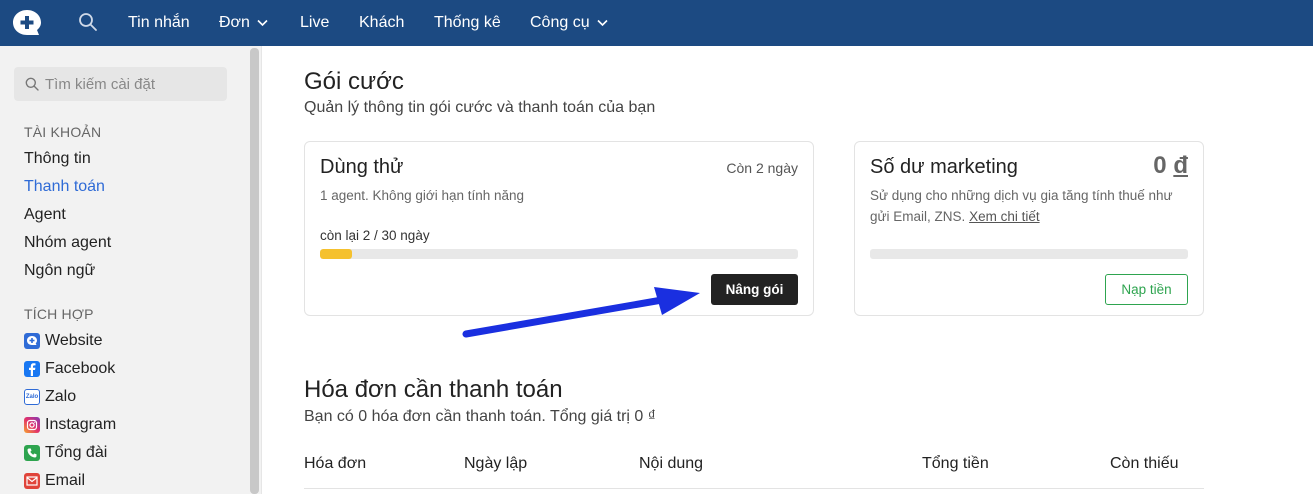 The width and height of the screenshot is (1313, 494). I want to click on page-title: Gói cước, so click(354, 81).